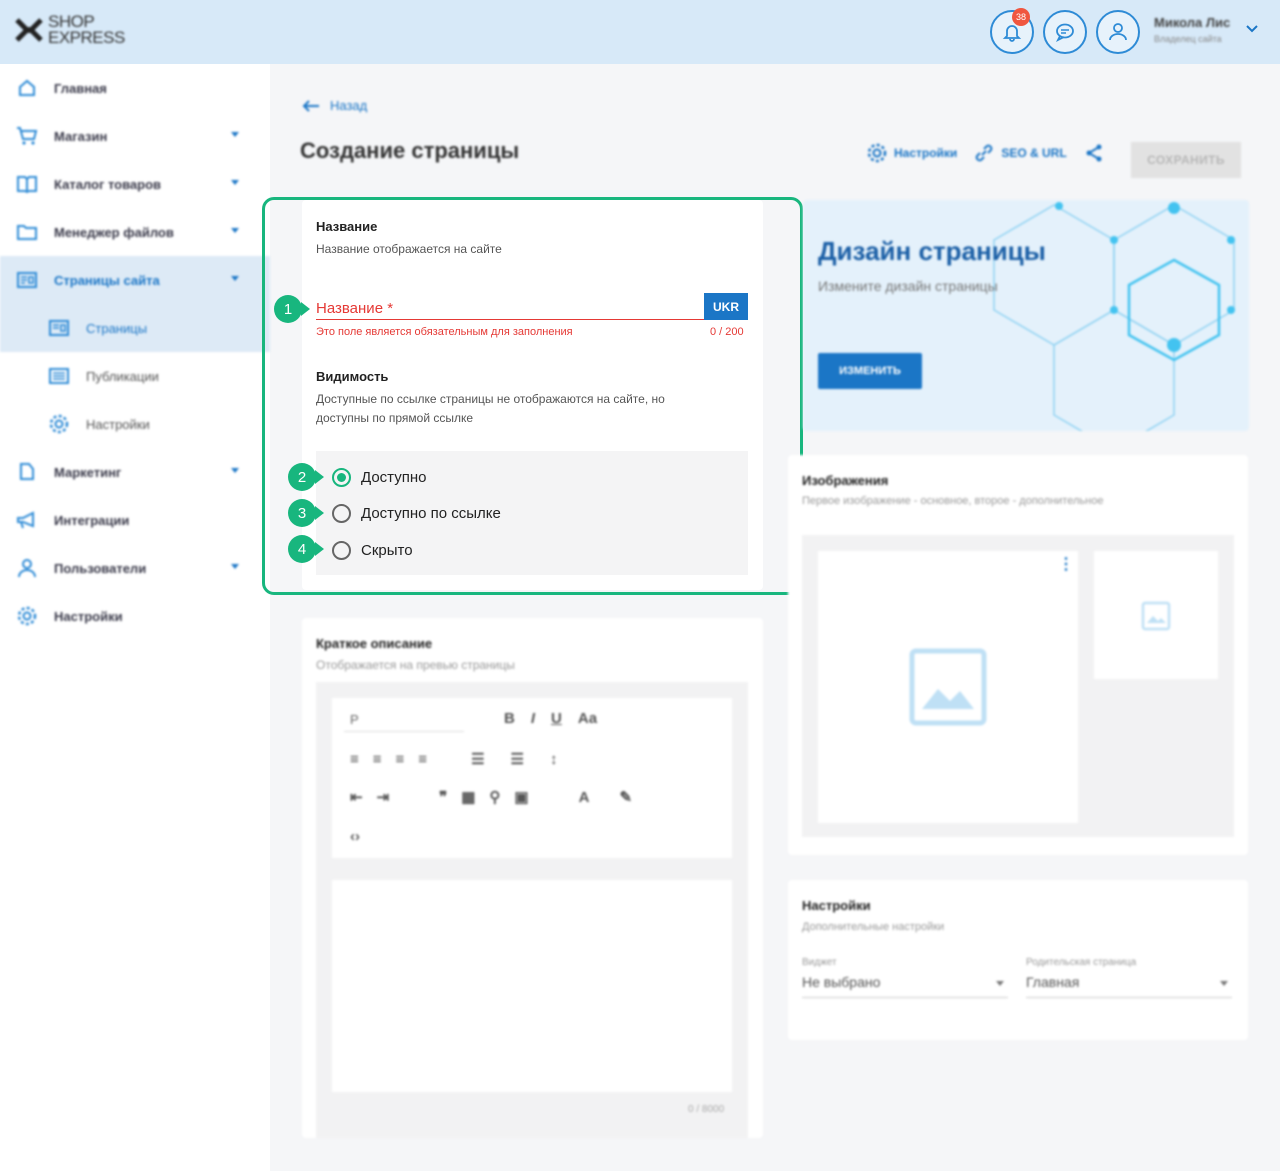  Describe the element at coordinates (27, 472) in the screenshot. I see `tag-icon` at that location.